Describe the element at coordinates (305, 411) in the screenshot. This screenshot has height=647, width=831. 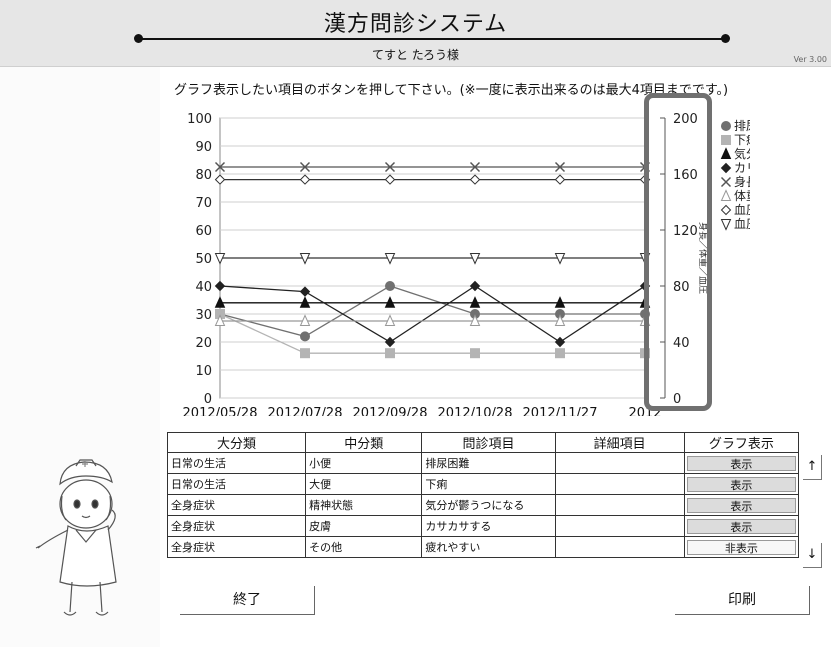
I see `x-tick-label: 2012/07/28` at that location.